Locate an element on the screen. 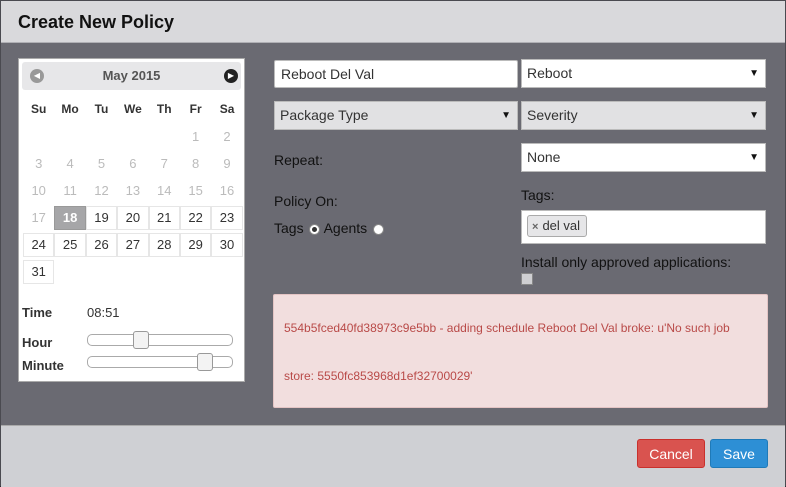 This screenshot has height=487, width=786. weekday-header-row: Su Mo Tu We Th Fr Sa is located at coordinates (133, 110).